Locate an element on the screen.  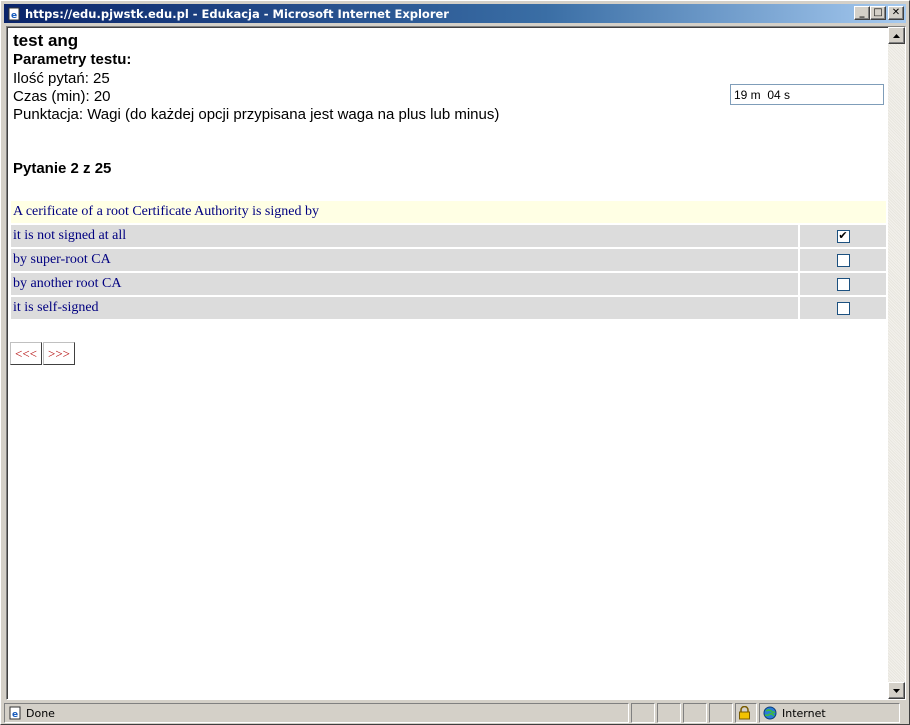
answer-row: by another root CA is located at coordinates (448, 284).